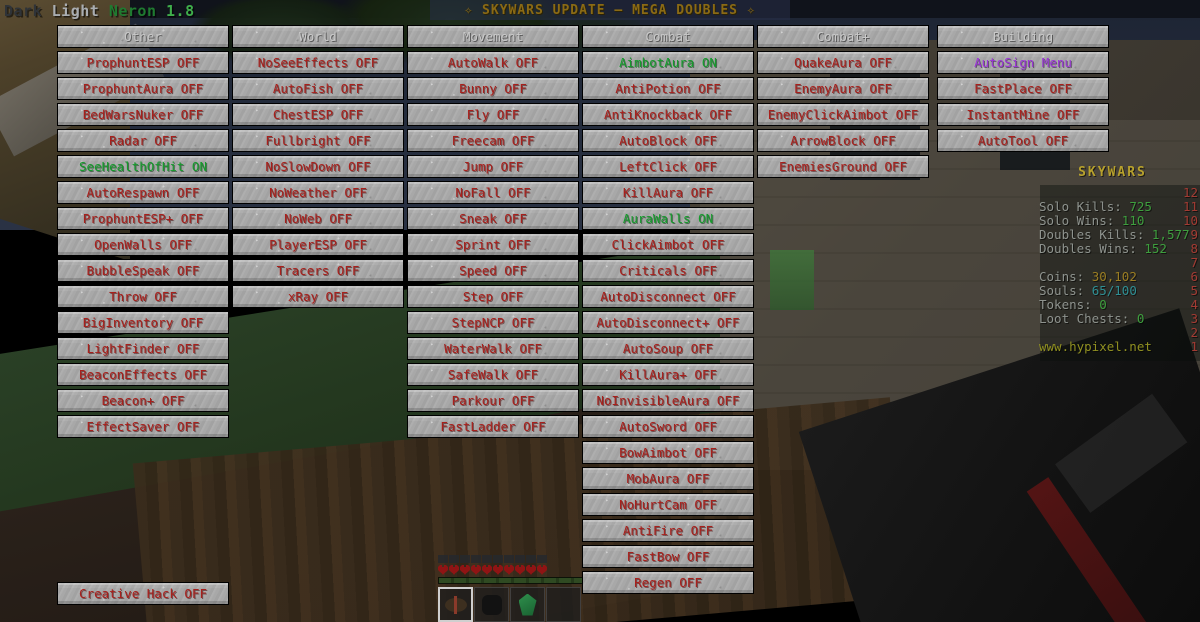  What do you see at coordinates (668, 322) in the screenshot?
I see `module-toggle-autodisconnect-plus: AutoDisconnect+ OFF` at bounding box center [668, 322].